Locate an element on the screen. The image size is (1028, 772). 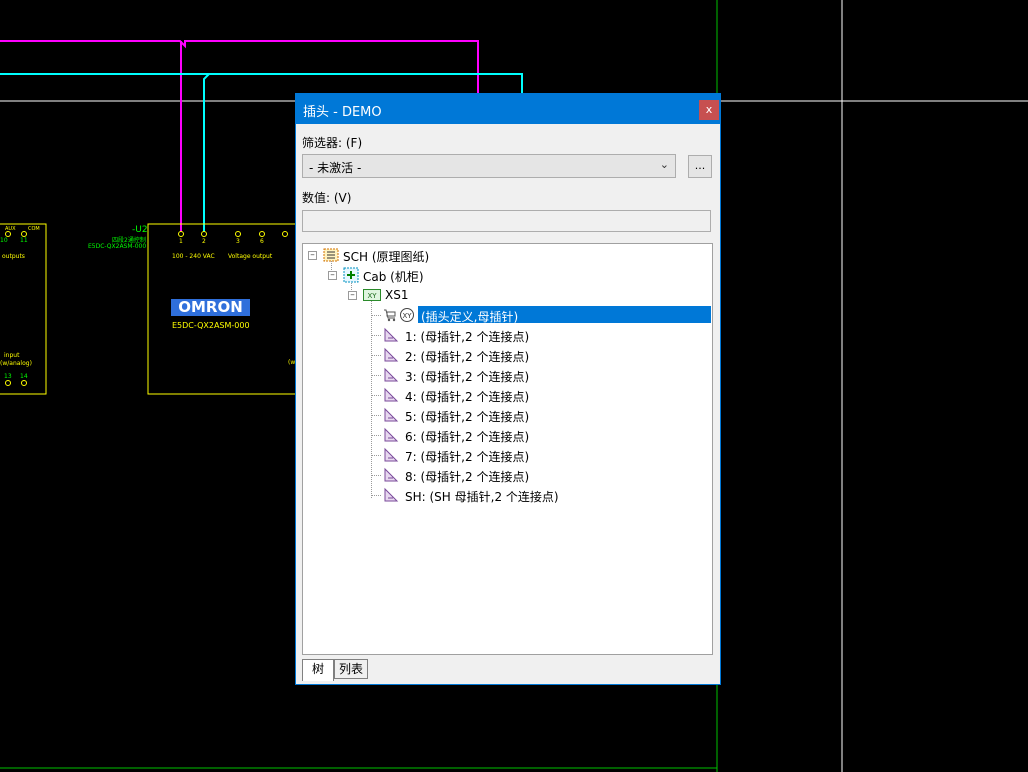
pin-6-label: 6 is located at coordinates (262, 241).